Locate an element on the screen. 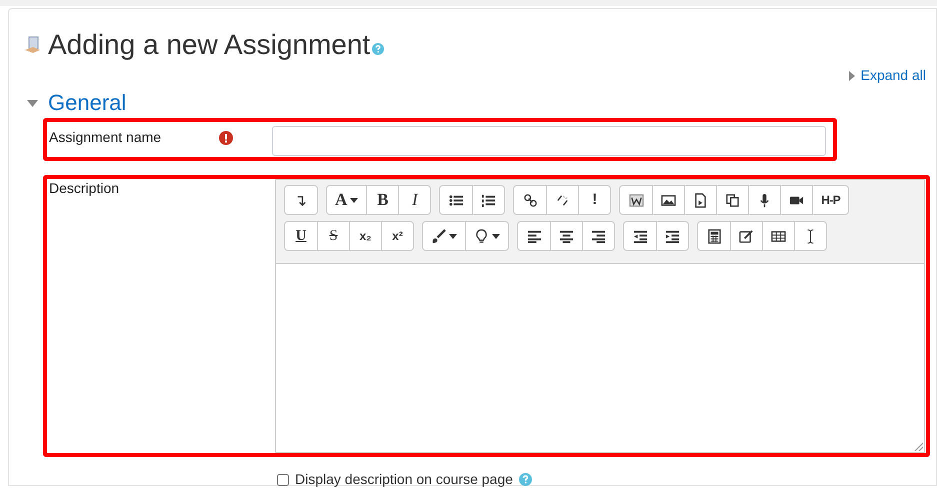  expand-all-link: Expand all is located at coordinates (887, 75).